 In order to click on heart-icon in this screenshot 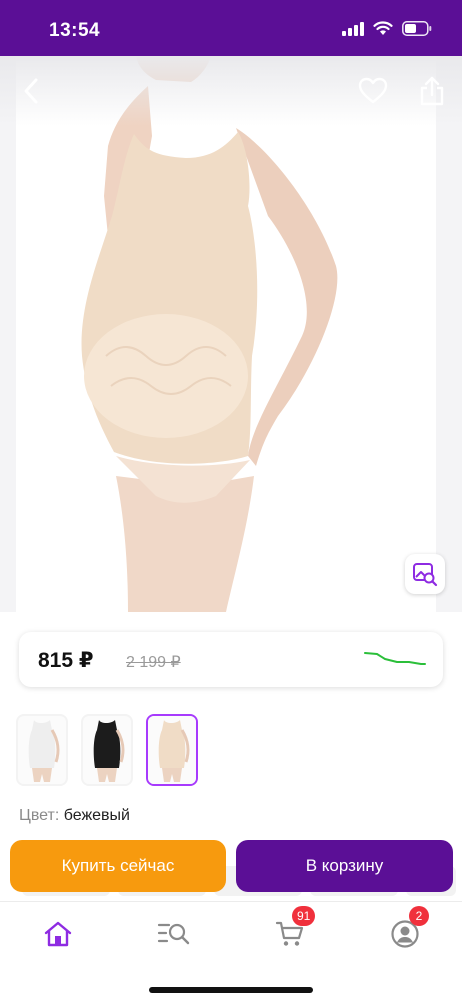, I will do `click(373, 90)`.